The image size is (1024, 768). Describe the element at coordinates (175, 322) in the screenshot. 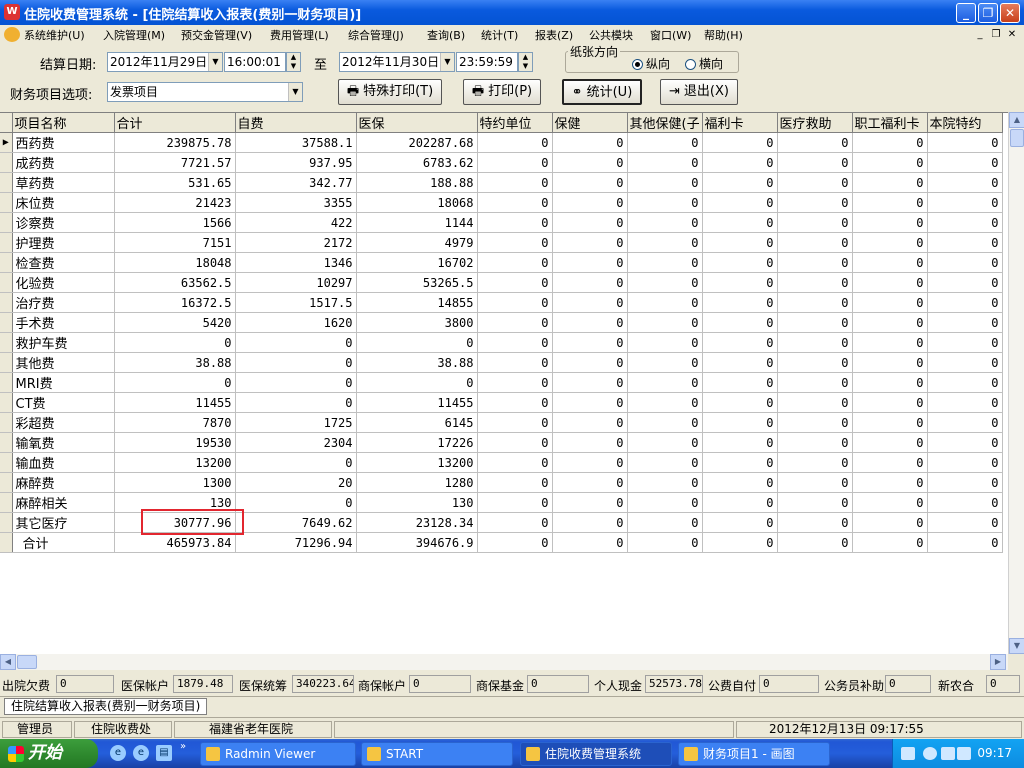

I see `value-cell: 5420` at that location.